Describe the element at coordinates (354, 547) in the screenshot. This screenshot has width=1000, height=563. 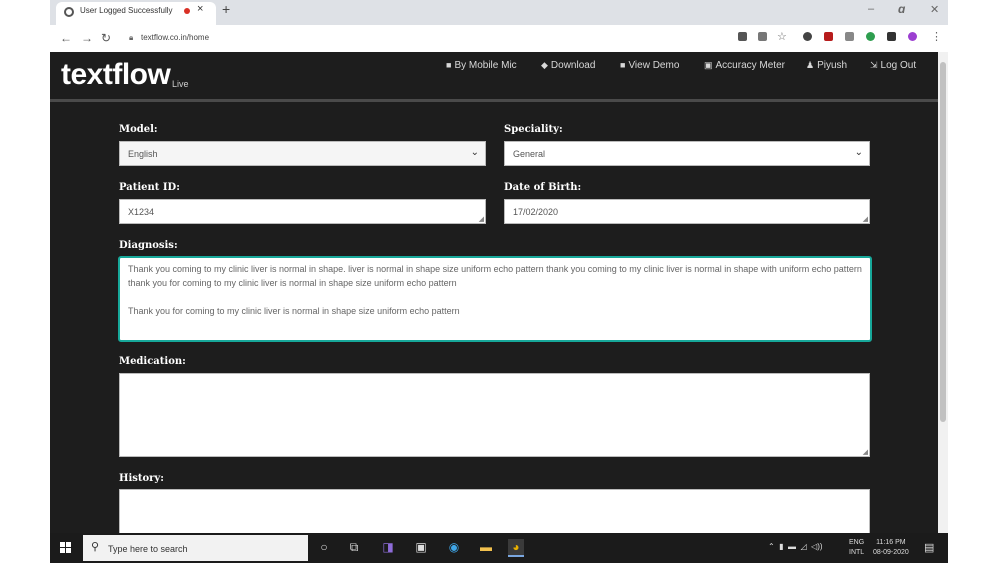
I see `task-view-icon: ⧉` at that location.